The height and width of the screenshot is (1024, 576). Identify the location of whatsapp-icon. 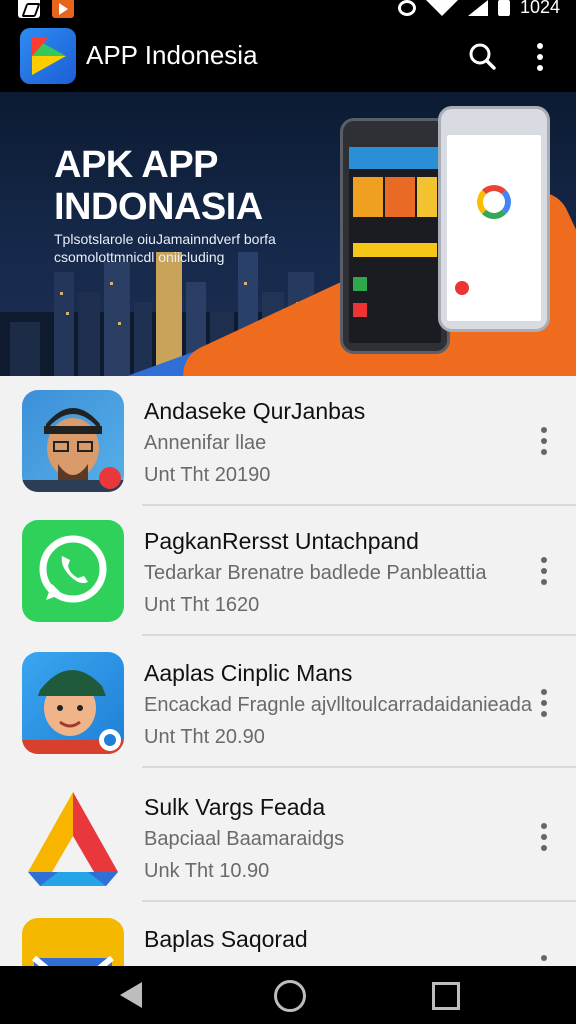
(73, 571).